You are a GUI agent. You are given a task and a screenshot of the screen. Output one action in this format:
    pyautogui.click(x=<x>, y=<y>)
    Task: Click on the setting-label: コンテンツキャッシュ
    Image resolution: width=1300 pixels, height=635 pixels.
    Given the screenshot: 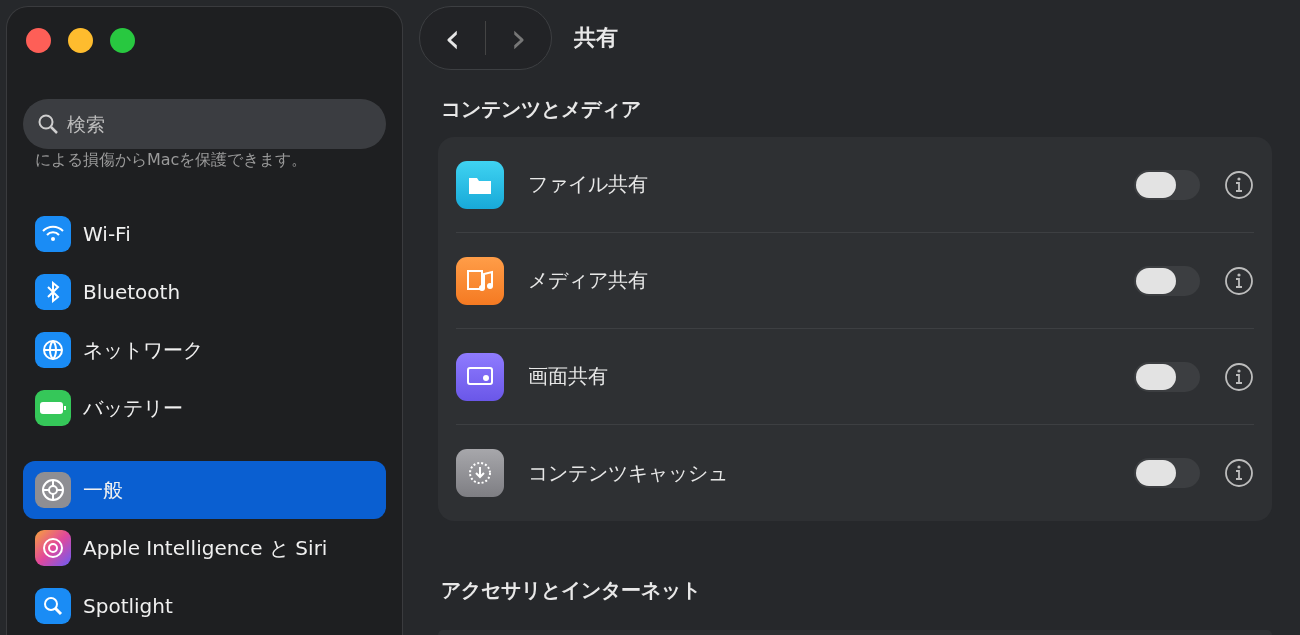 What is the action you would take?
    pyautogui.click(x=628, y=473)
    